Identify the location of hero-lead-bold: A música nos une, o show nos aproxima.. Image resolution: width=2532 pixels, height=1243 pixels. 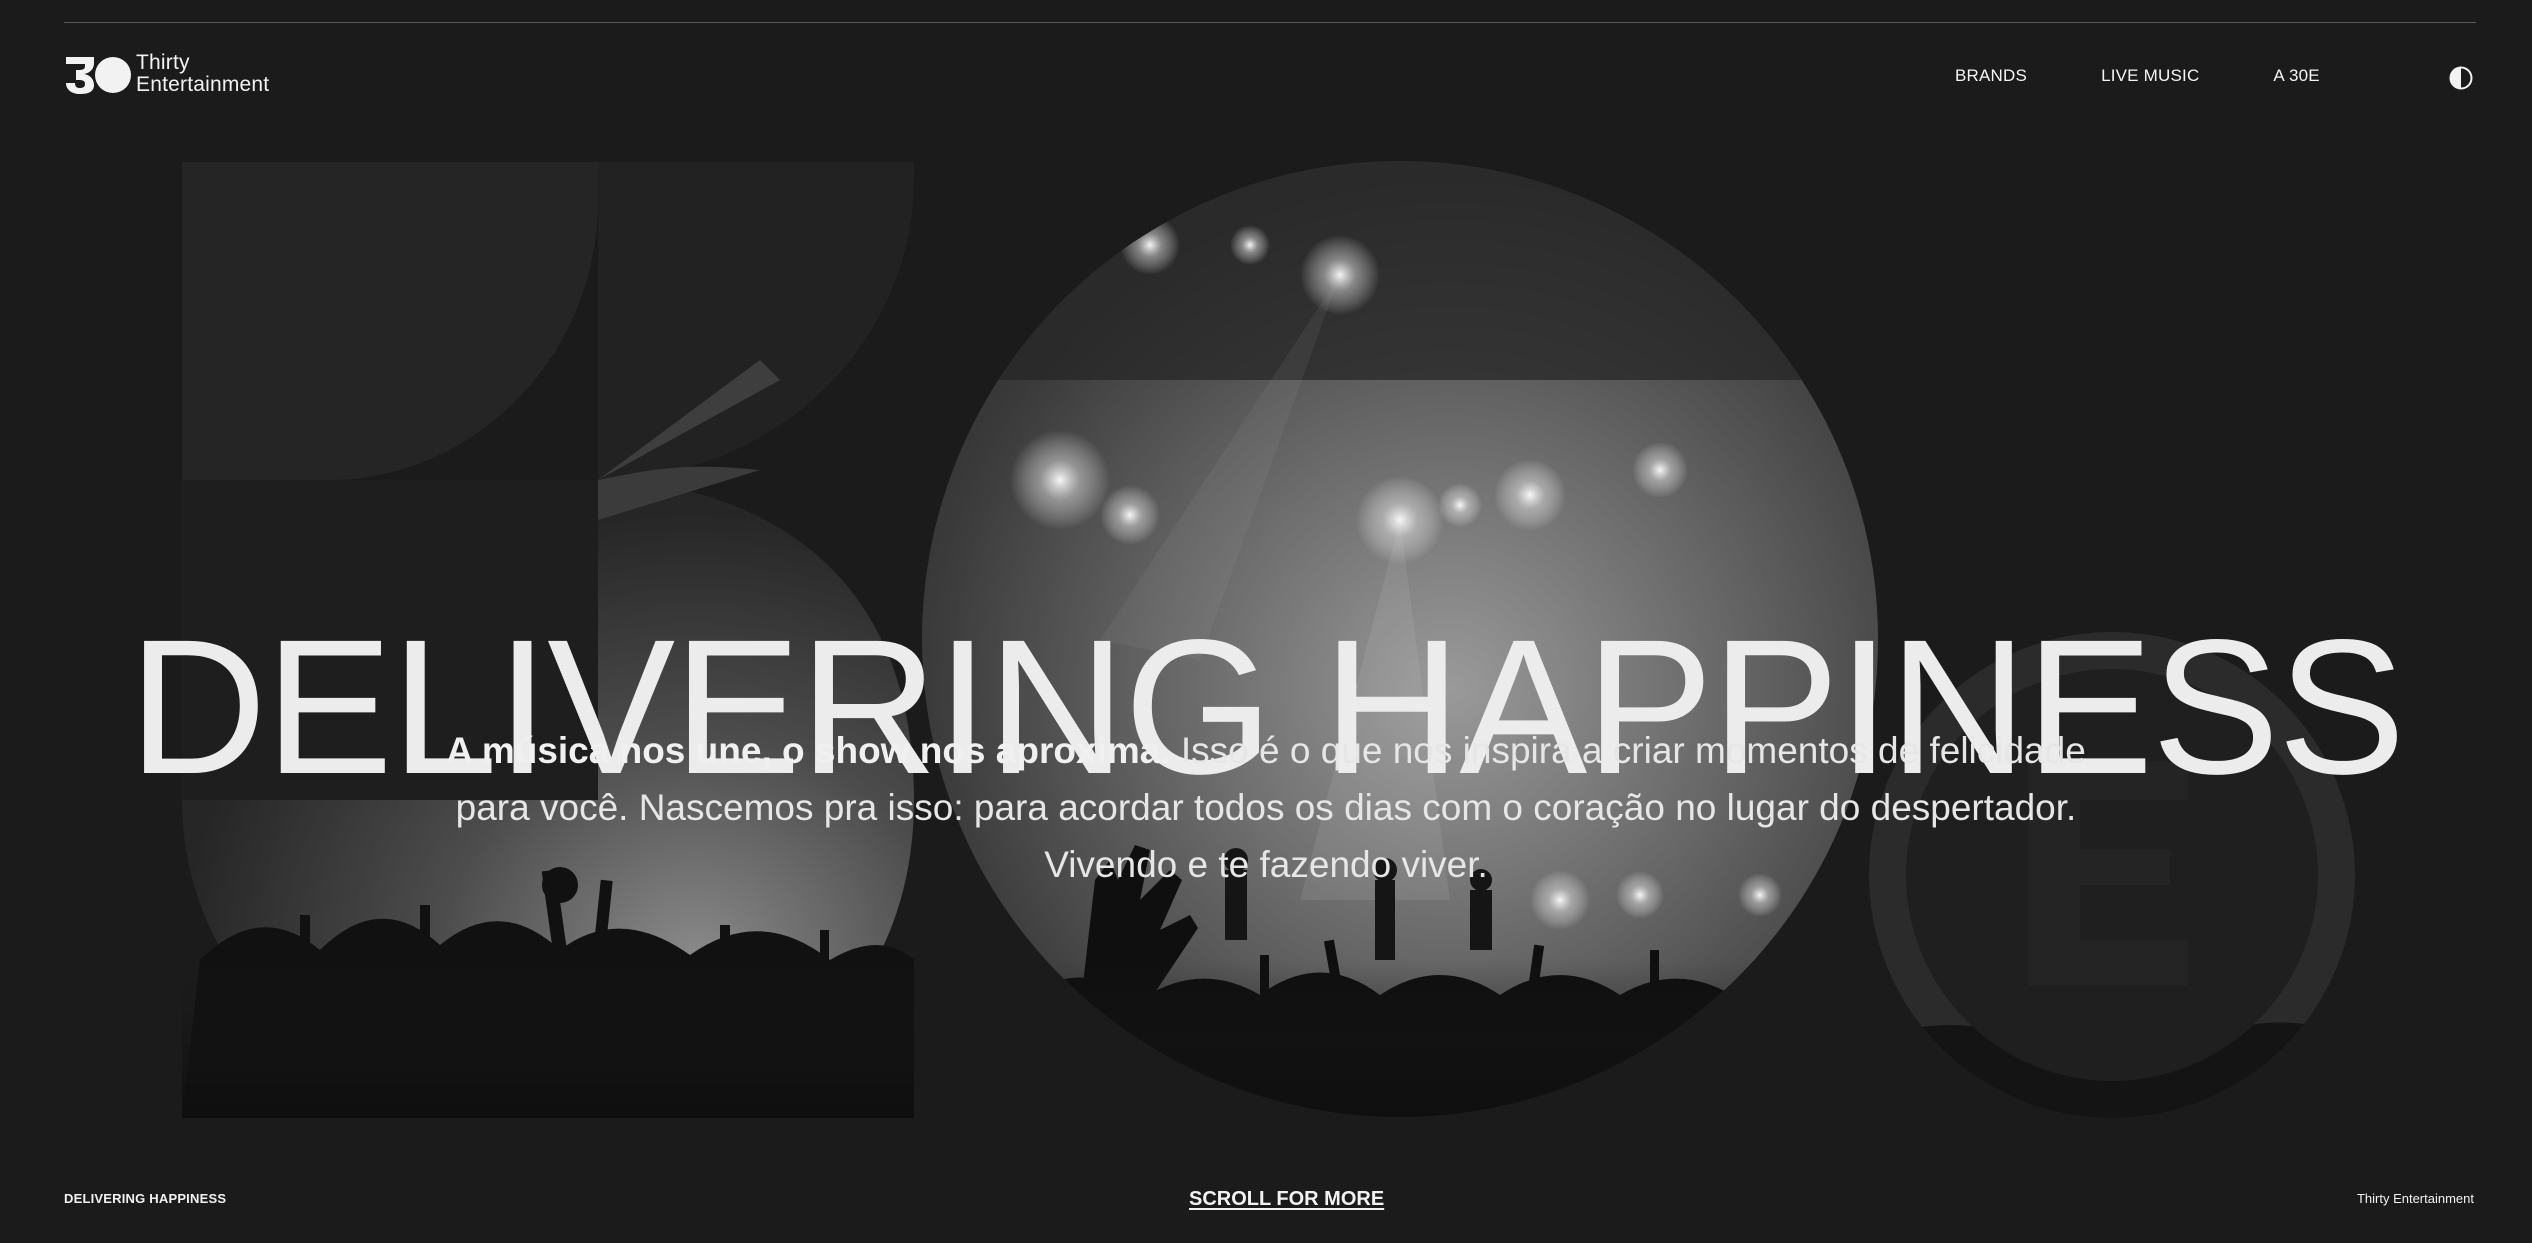
(808, 750).